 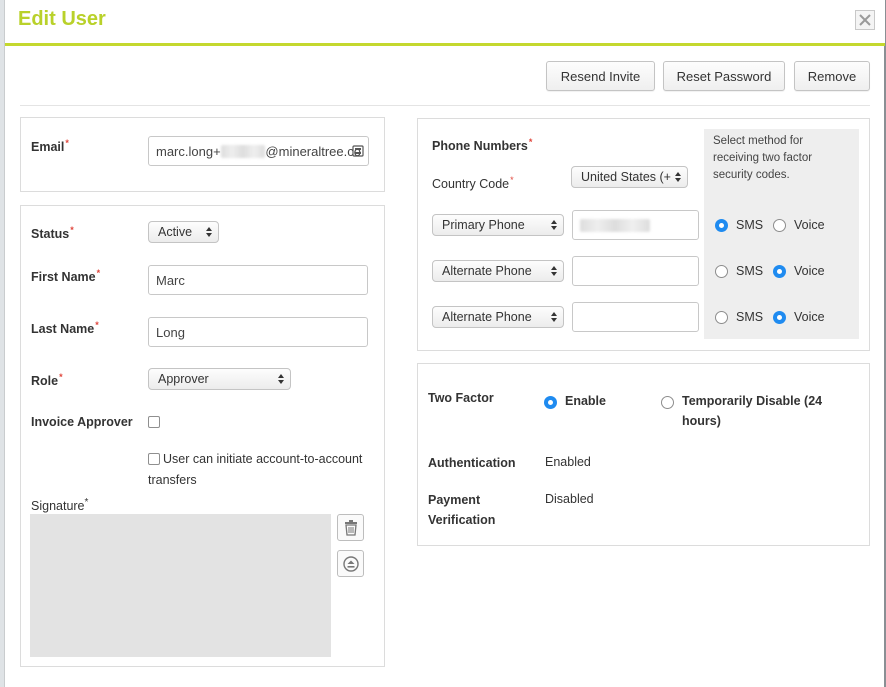 I want to click on role-select: Approver, so click(x=219, y=379).